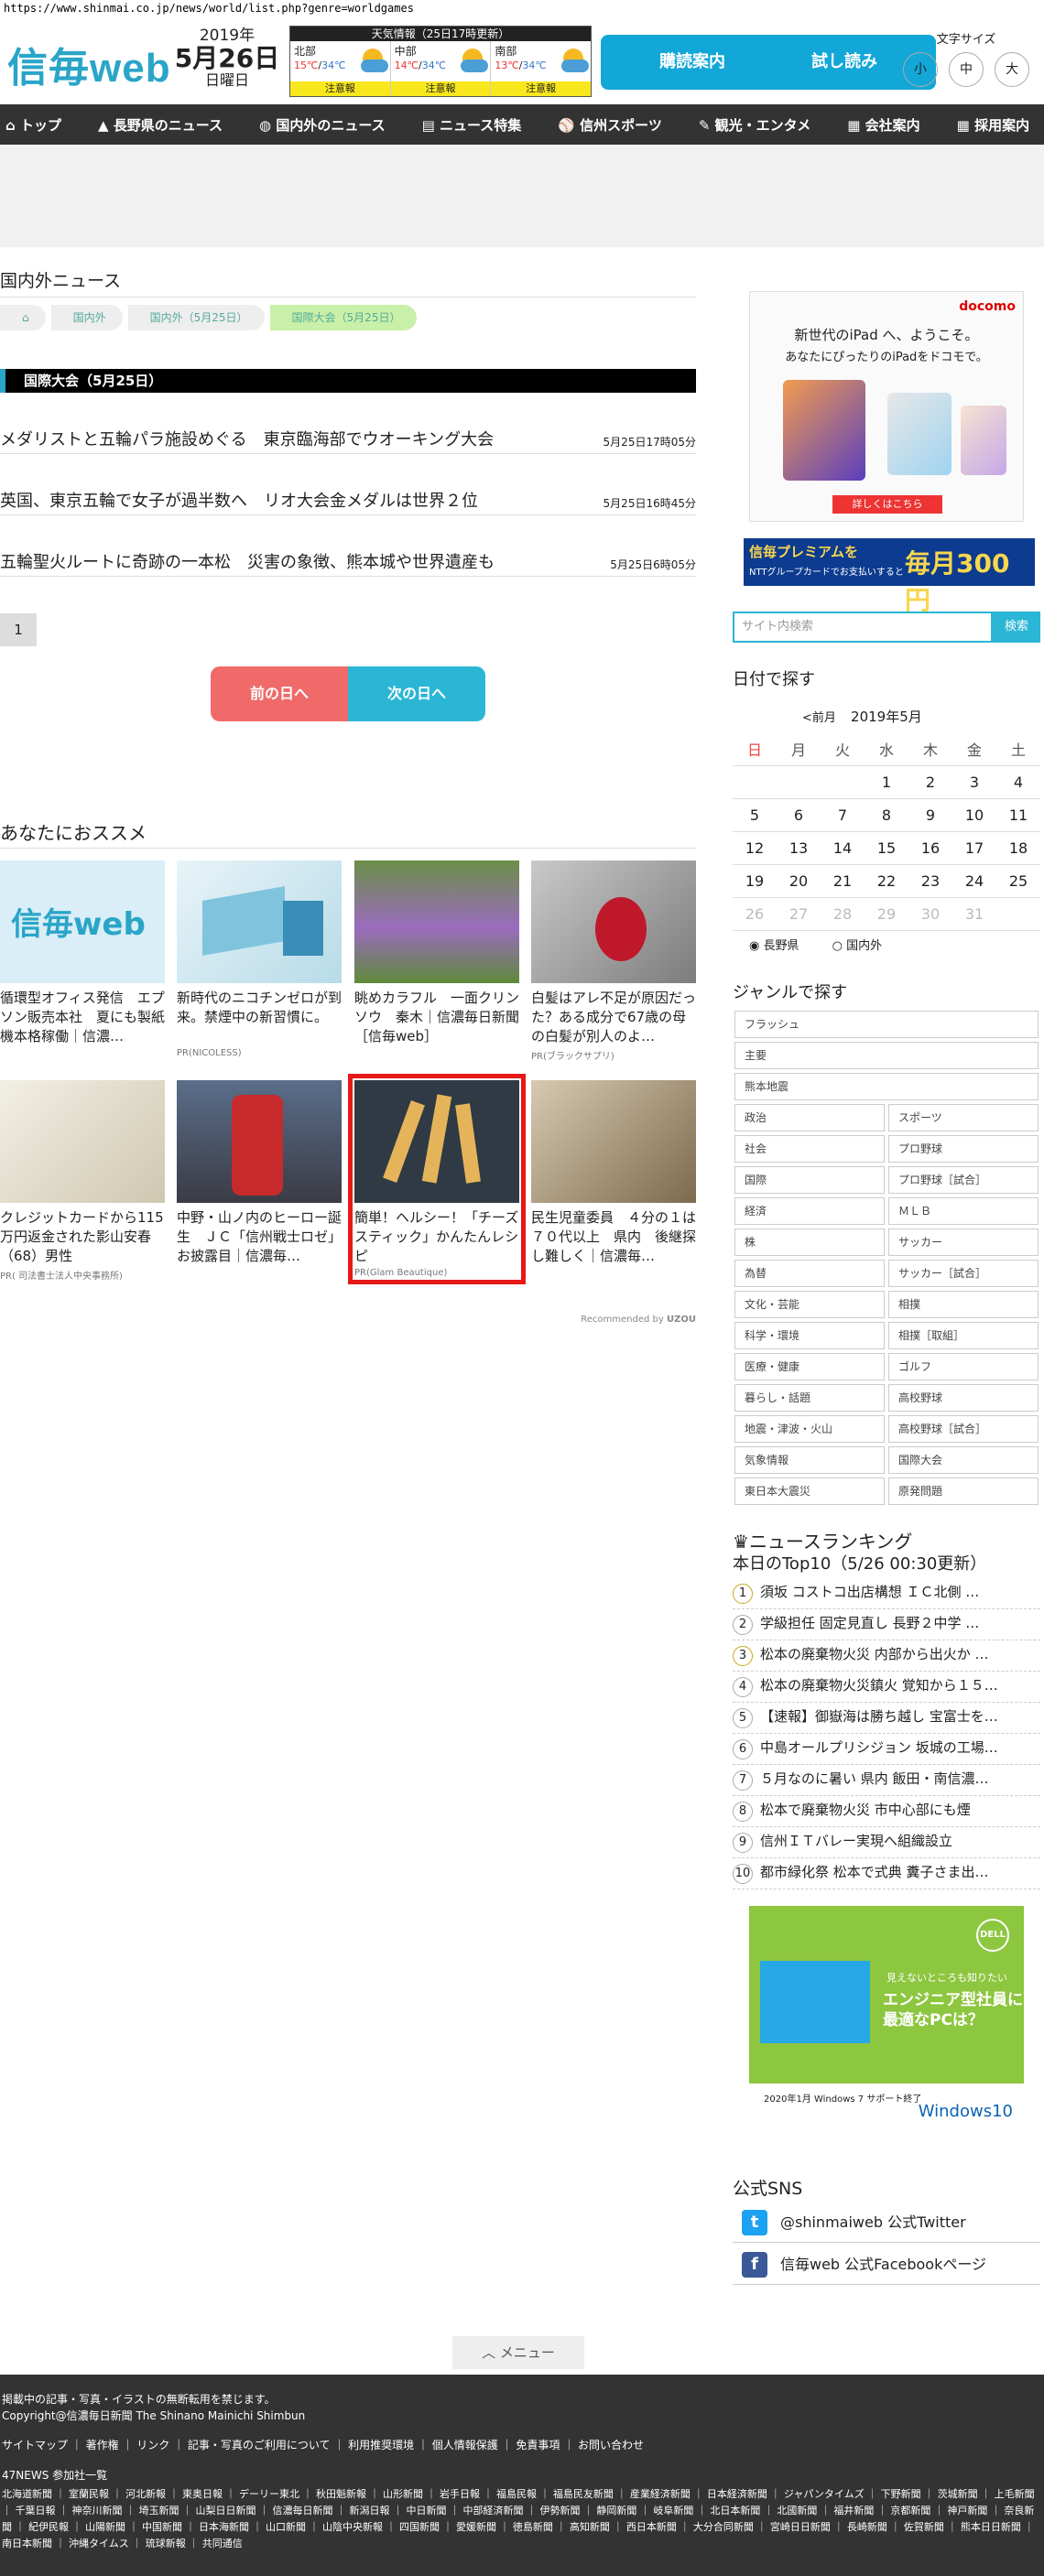 This screenshot has height=2576, width=1044. I want to click on nav-features: ▤ ニュース特集, so click(481, 125).